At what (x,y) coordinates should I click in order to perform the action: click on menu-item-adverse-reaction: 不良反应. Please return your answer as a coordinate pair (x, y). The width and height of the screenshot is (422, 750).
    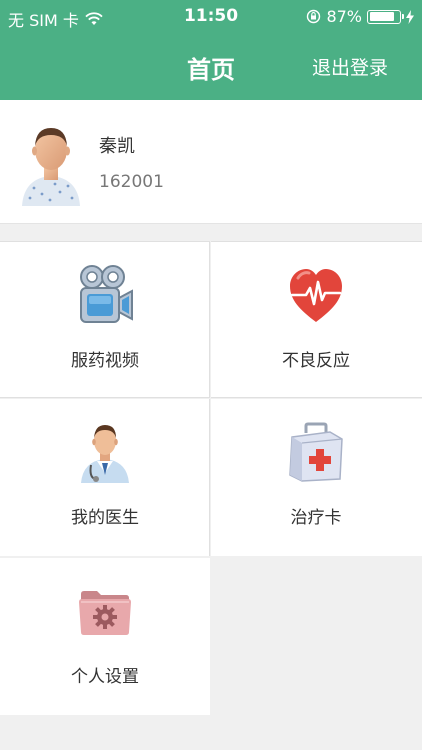
    Looking at the image, I should click on (316, 319).